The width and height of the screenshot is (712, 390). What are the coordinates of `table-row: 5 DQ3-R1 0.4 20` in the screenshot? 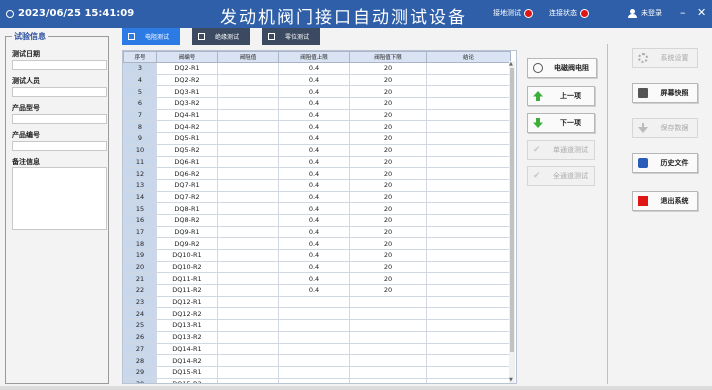 It's located at (317, 92).